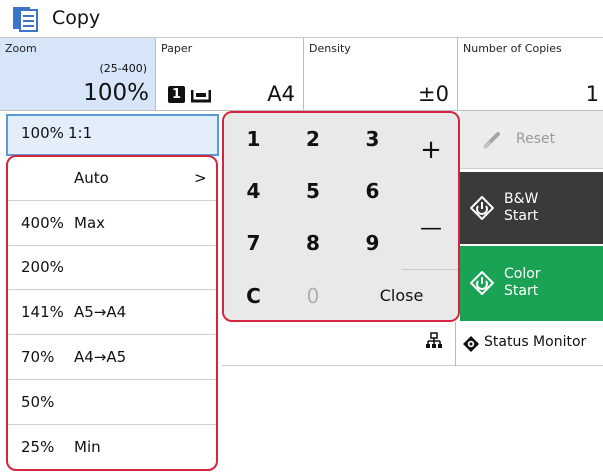  I want to click on zoom-option-141: 141% A5→A4, so click(112, 313).